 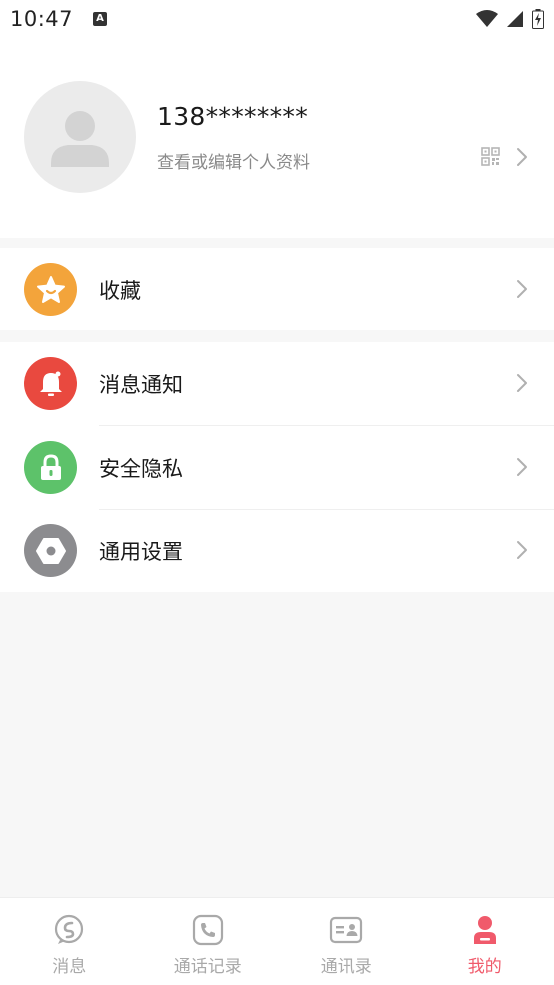 I want to click on tab-me: 我的, so click(x=485, y=941).